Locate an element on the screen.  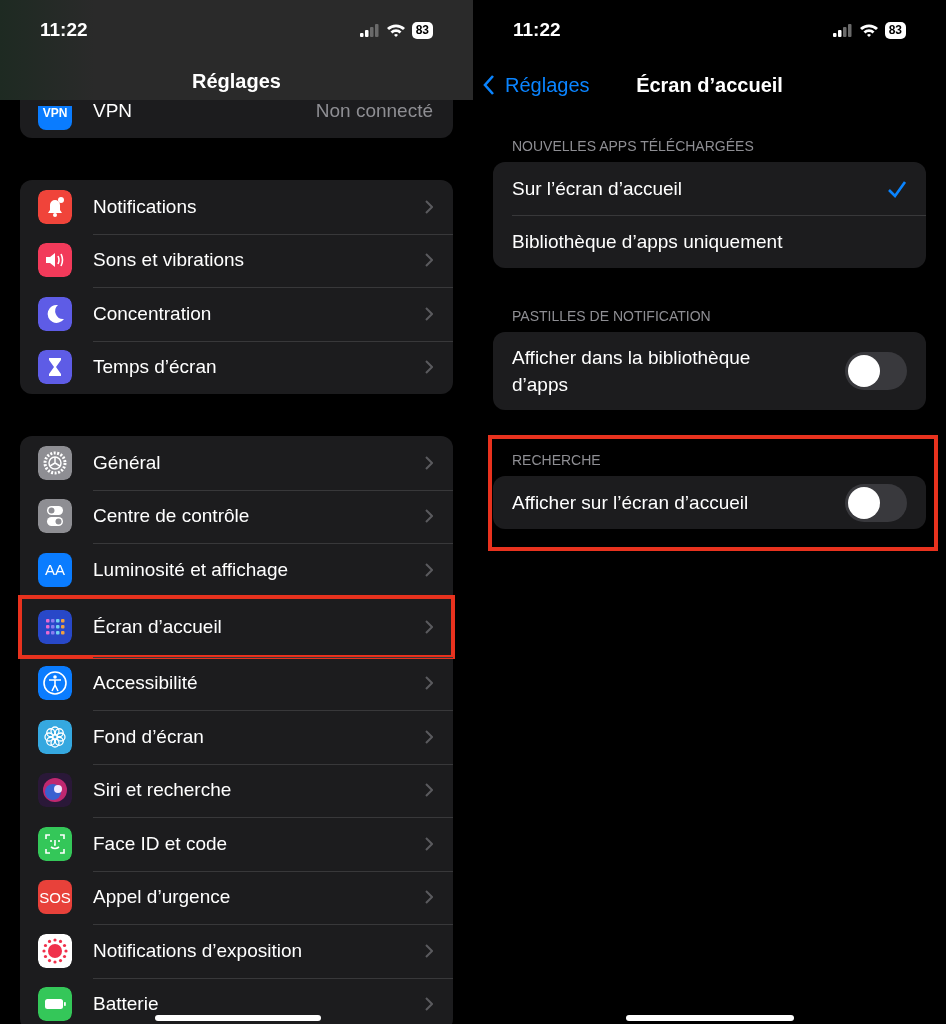
row-label: Sons et vibrations is located at coordinates (169, 260).